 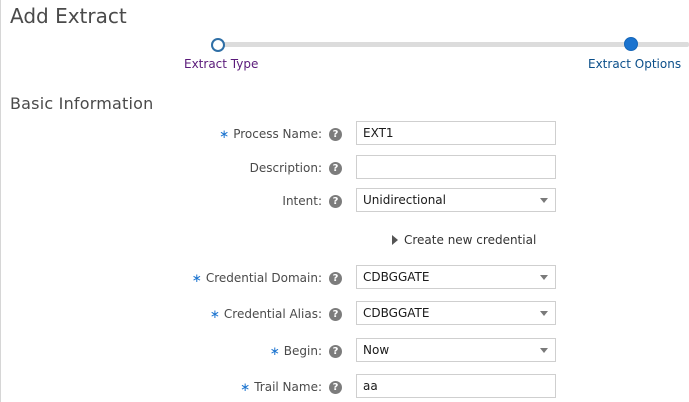 What do you see at coordinates (395, 240) in the screenshot?
I see `triangle-right-icon` at bounding box center [395, 240].